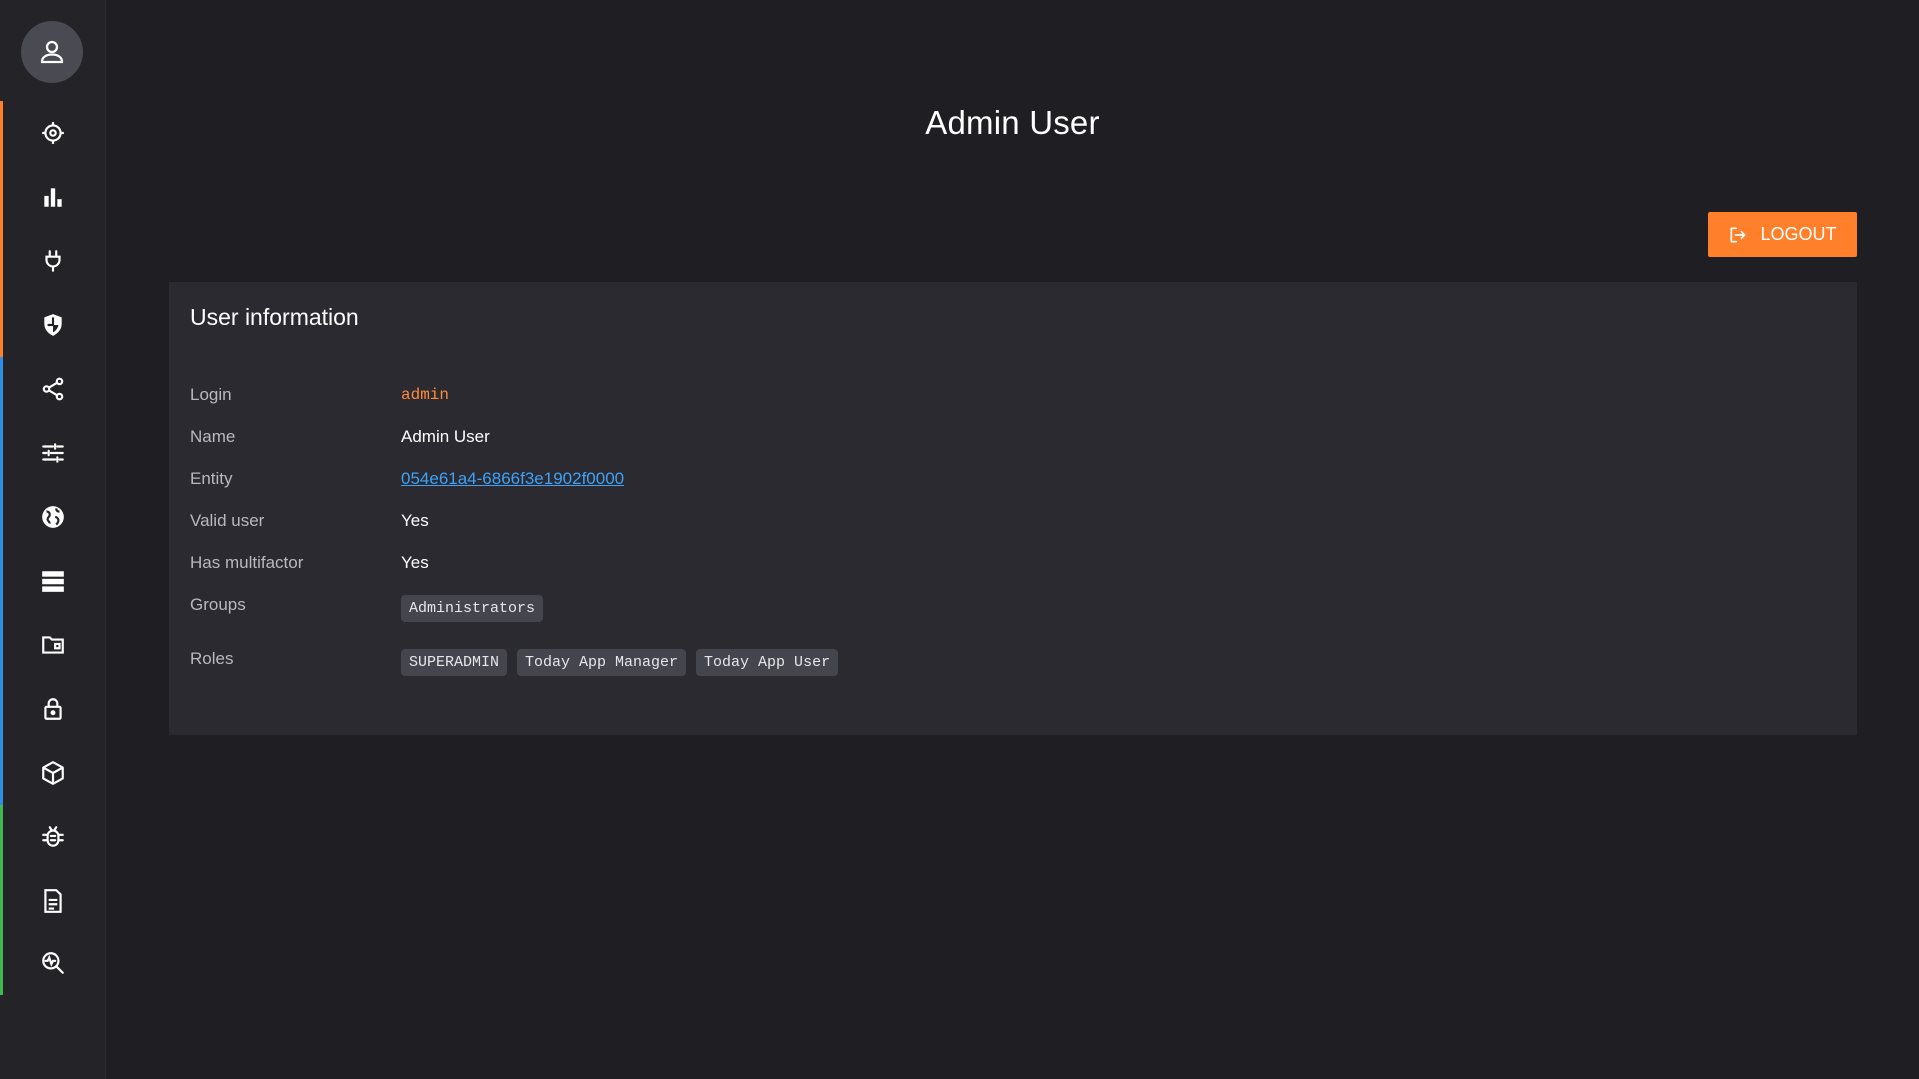 This screenshot has width=1919, height=1079. Describe the element at coordinates (472, 608) in the screenshot. I see `group-tag: Administrators` at that location.